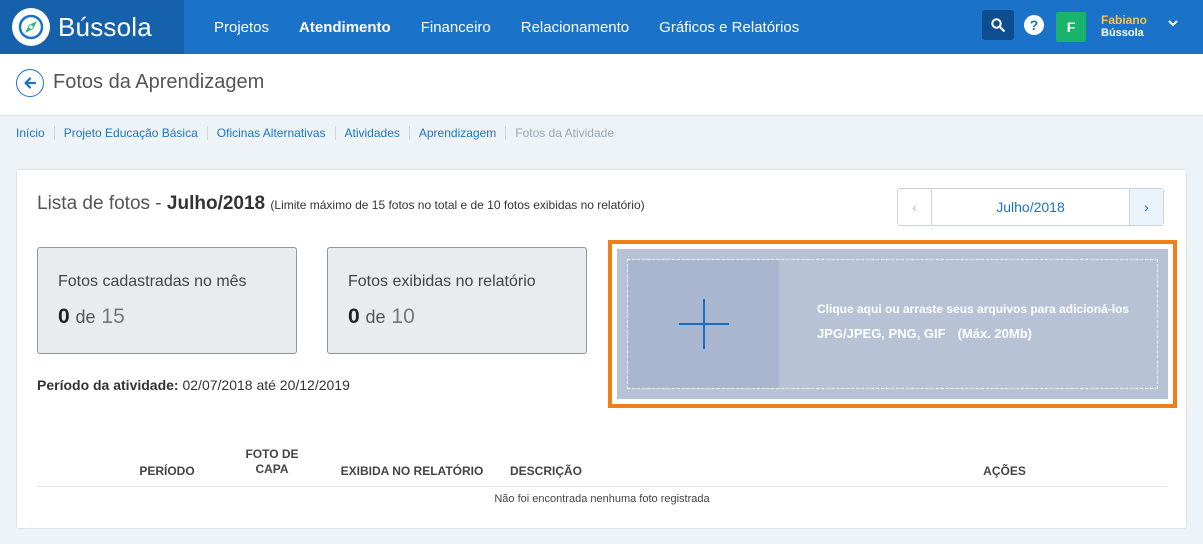  What do you see at coordinates (167, 471) in the screenshot?
I see `column-header-periodo: PERÍODO` at bounding box center [167, 471].